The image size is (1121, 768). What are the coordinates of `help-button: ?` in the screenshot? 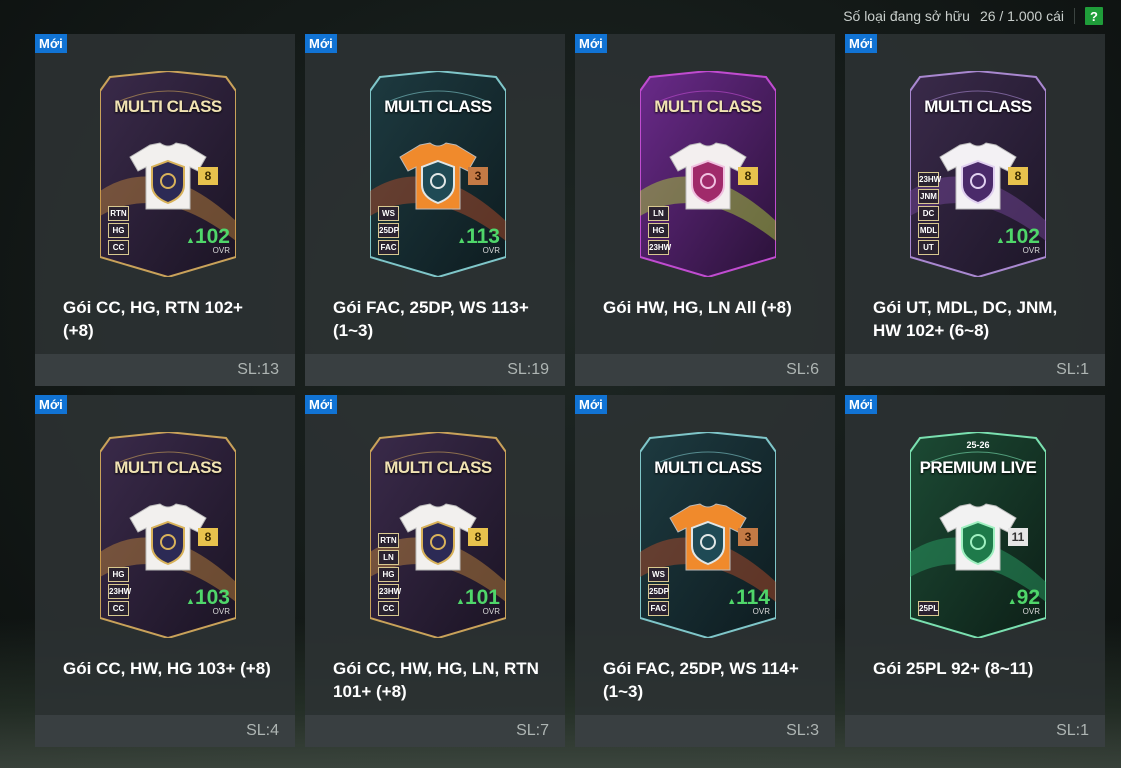 It's located at (1094, 16).